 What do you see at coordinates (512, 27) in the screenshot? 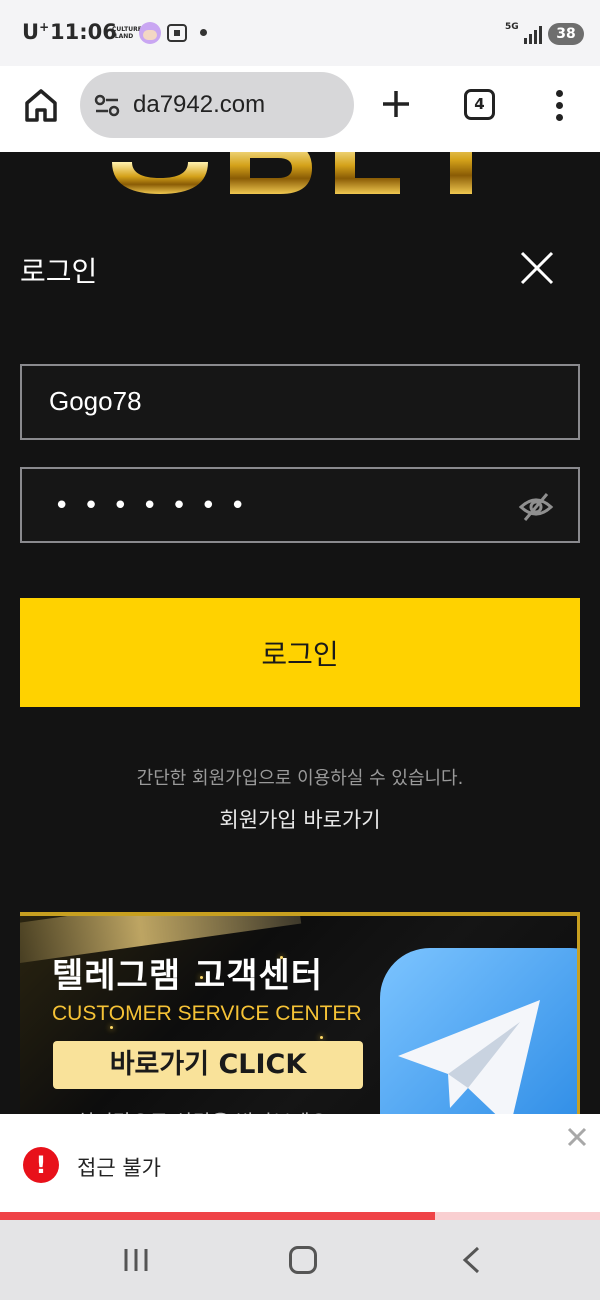
I see `network-type: 5G` at bounding box center [512, 27].